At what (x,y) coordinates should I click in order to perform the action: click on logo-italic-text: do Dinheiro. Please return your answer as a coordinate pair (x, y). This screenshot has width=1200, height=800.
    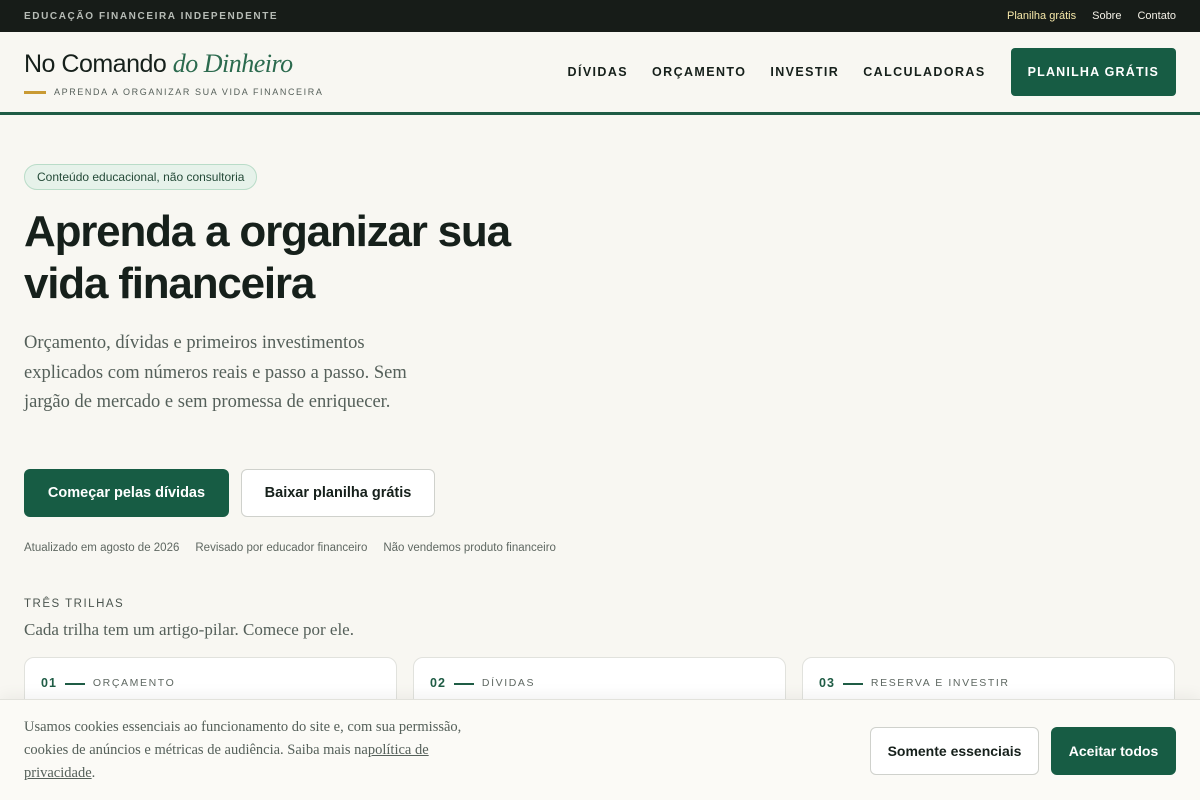
    Looking at the image, I should click on (232, 63).